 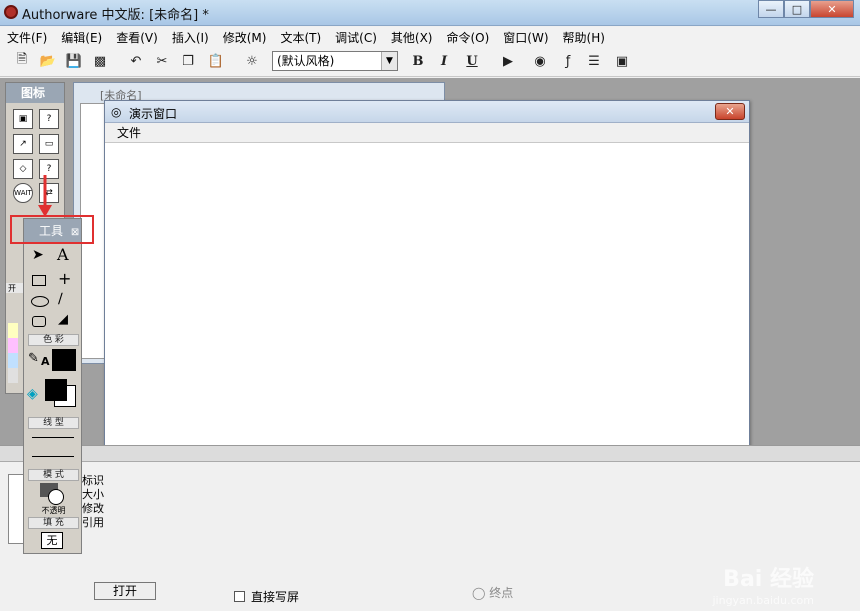 What do you see at coordinates (275, 597) in the screenshot?
I see `direct-write-label: 直接写屏` at bounding box center [275, 597].